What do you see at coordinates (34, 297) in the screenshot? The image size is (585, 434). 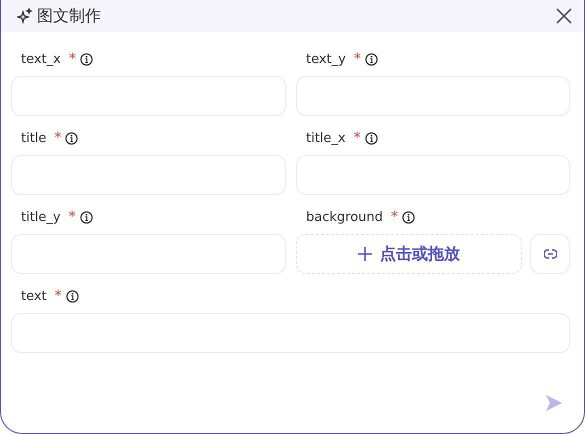 I see `field-label: text` at bounding box center [34, 297].